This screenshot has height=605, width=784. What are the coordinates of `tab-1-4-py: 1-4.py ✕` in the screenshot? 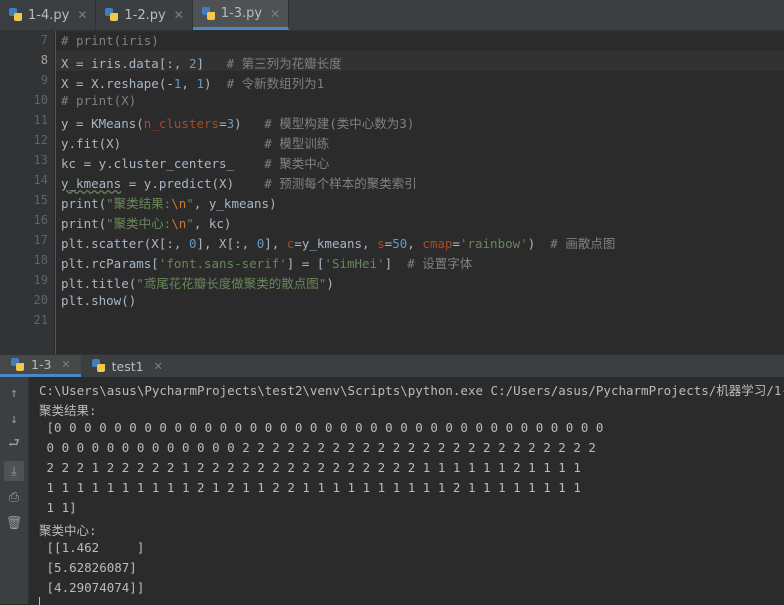 It's located at (48, 15).